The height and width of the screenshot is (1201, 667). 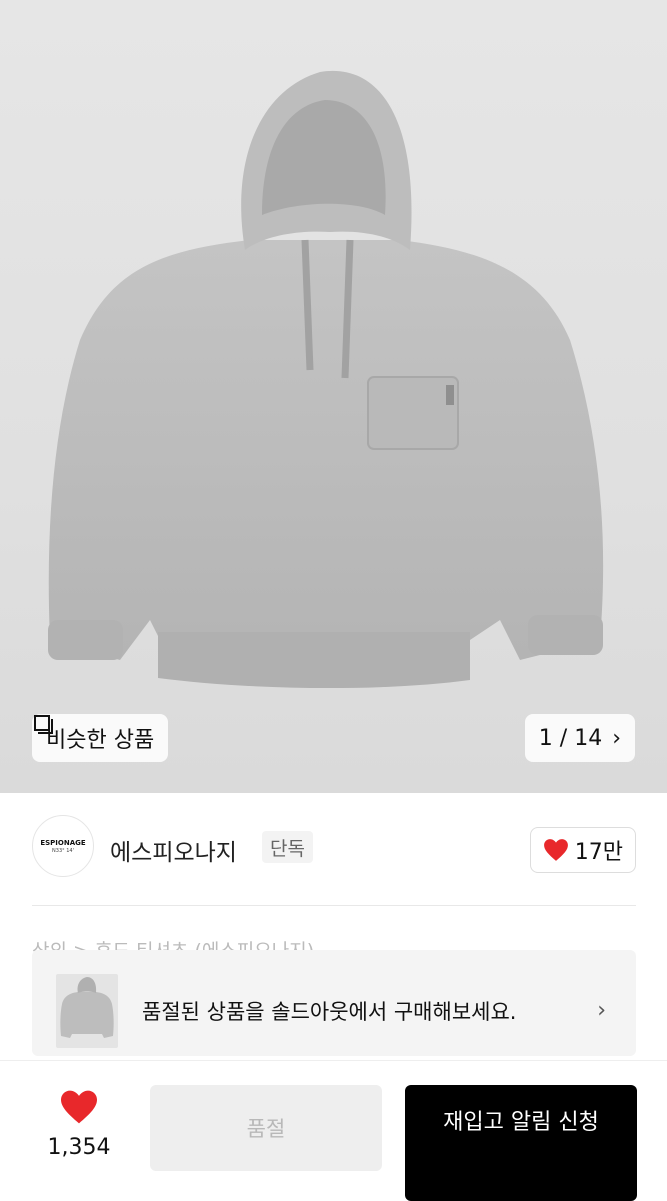 I want to click on similar-products-label: 비슷한 상품, so click(x=100, y=740).